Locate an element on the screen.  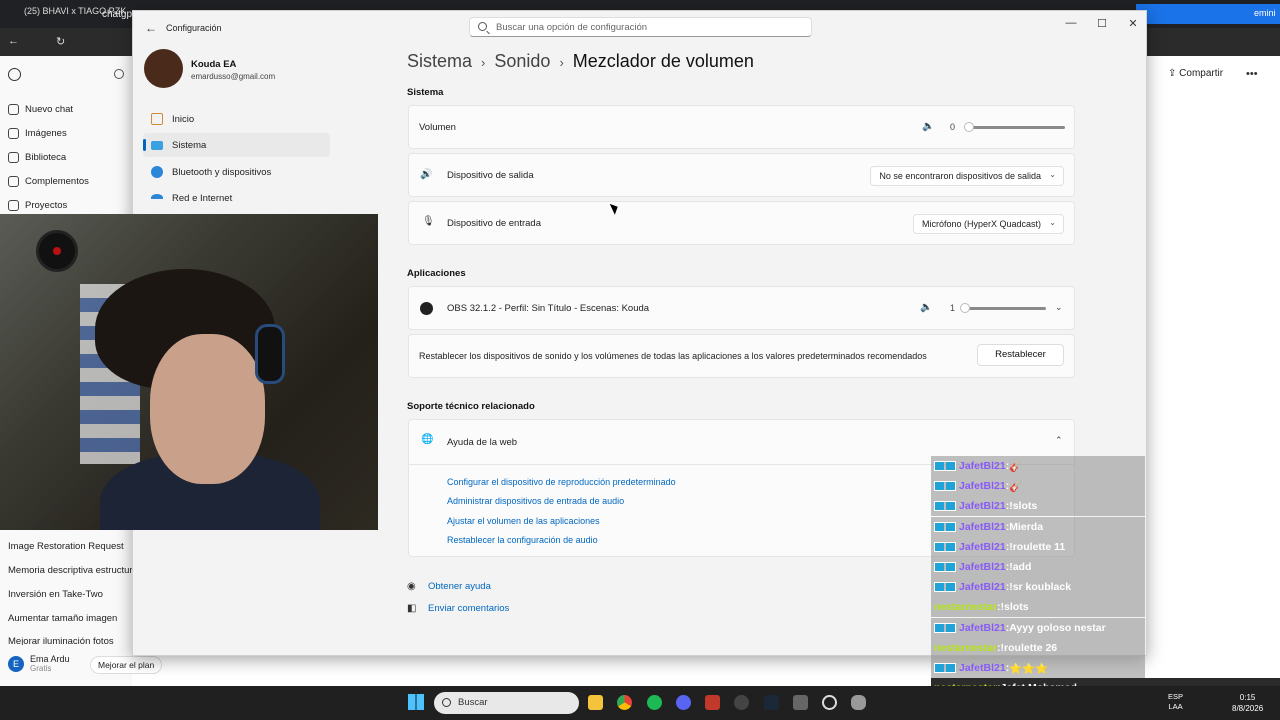
user-menu: E Ema Ardu Gratis is located at coordinates (39, 663).